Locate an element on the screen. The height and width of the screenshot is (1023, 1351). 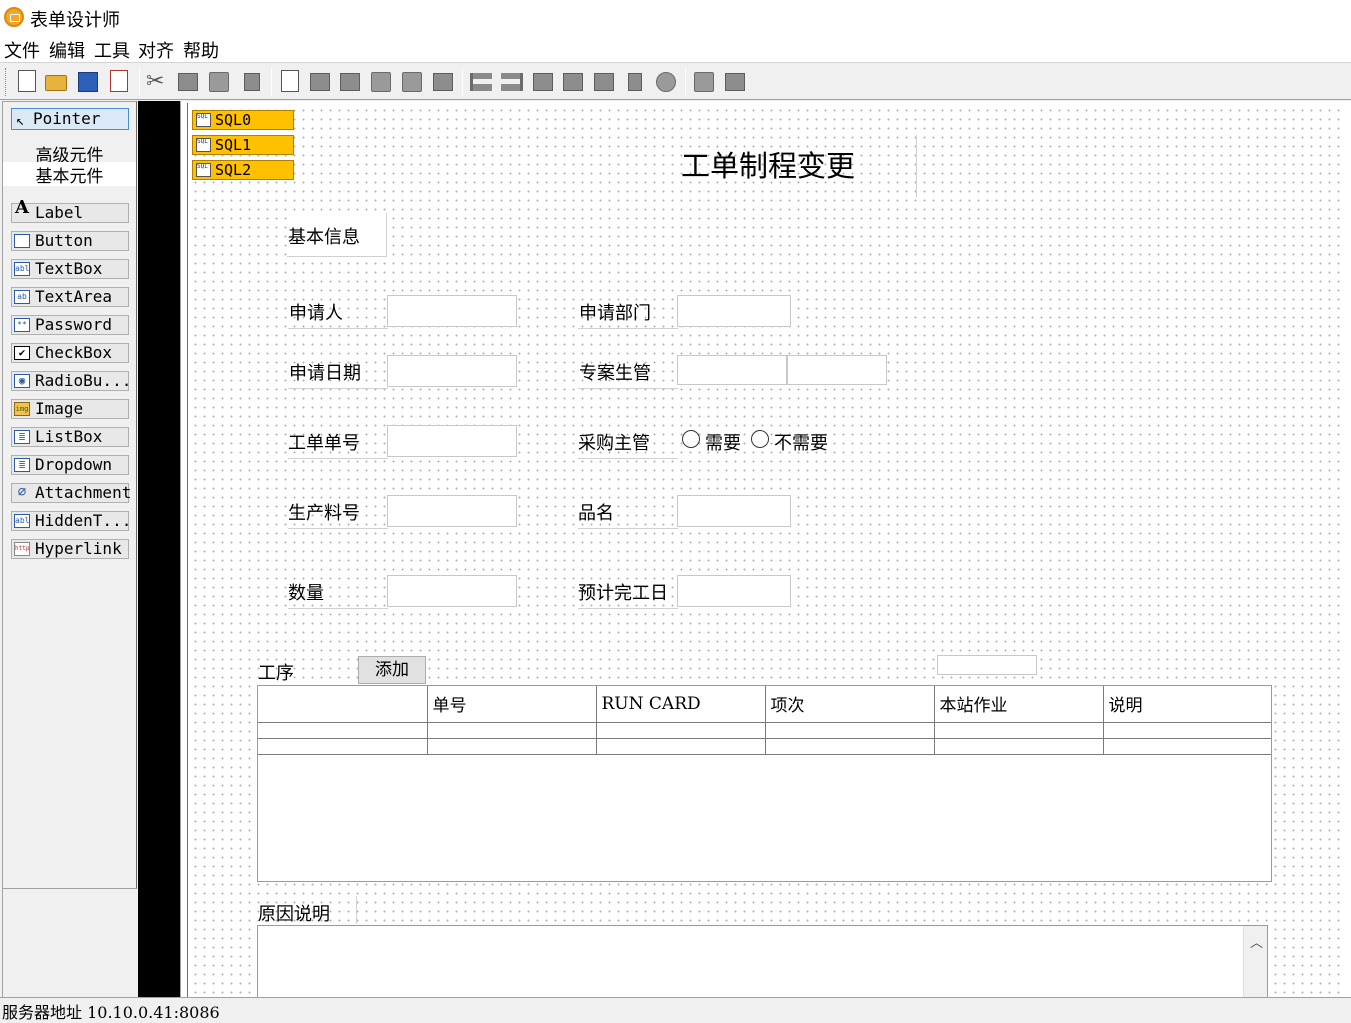
finish-date-input is located at coordinates (734, 591).